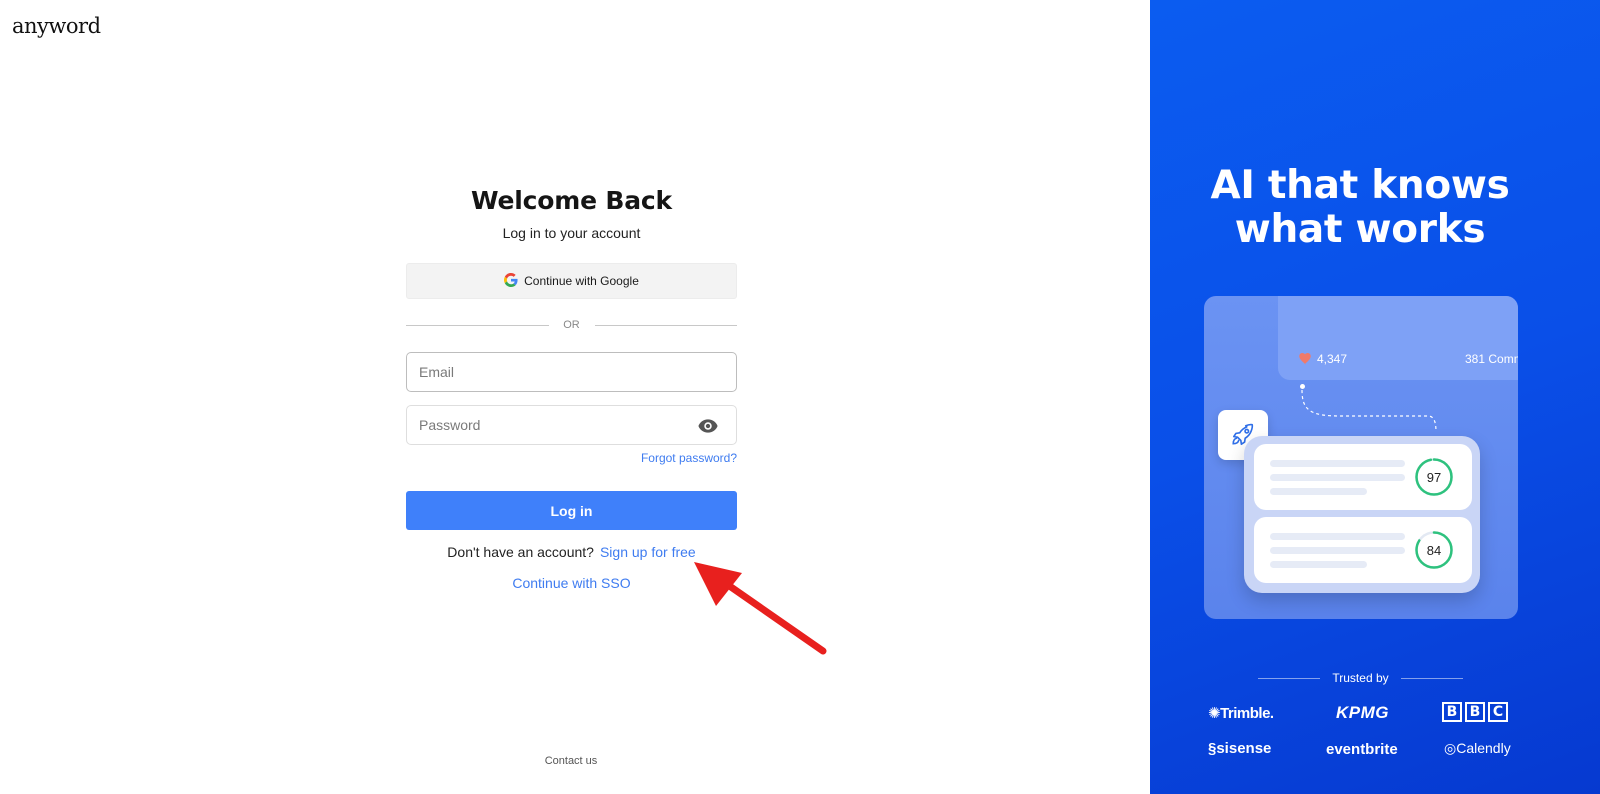 The height and width of the screenshot is (794, 1600). I want to click on score-value: 97, so click(1434, 477).